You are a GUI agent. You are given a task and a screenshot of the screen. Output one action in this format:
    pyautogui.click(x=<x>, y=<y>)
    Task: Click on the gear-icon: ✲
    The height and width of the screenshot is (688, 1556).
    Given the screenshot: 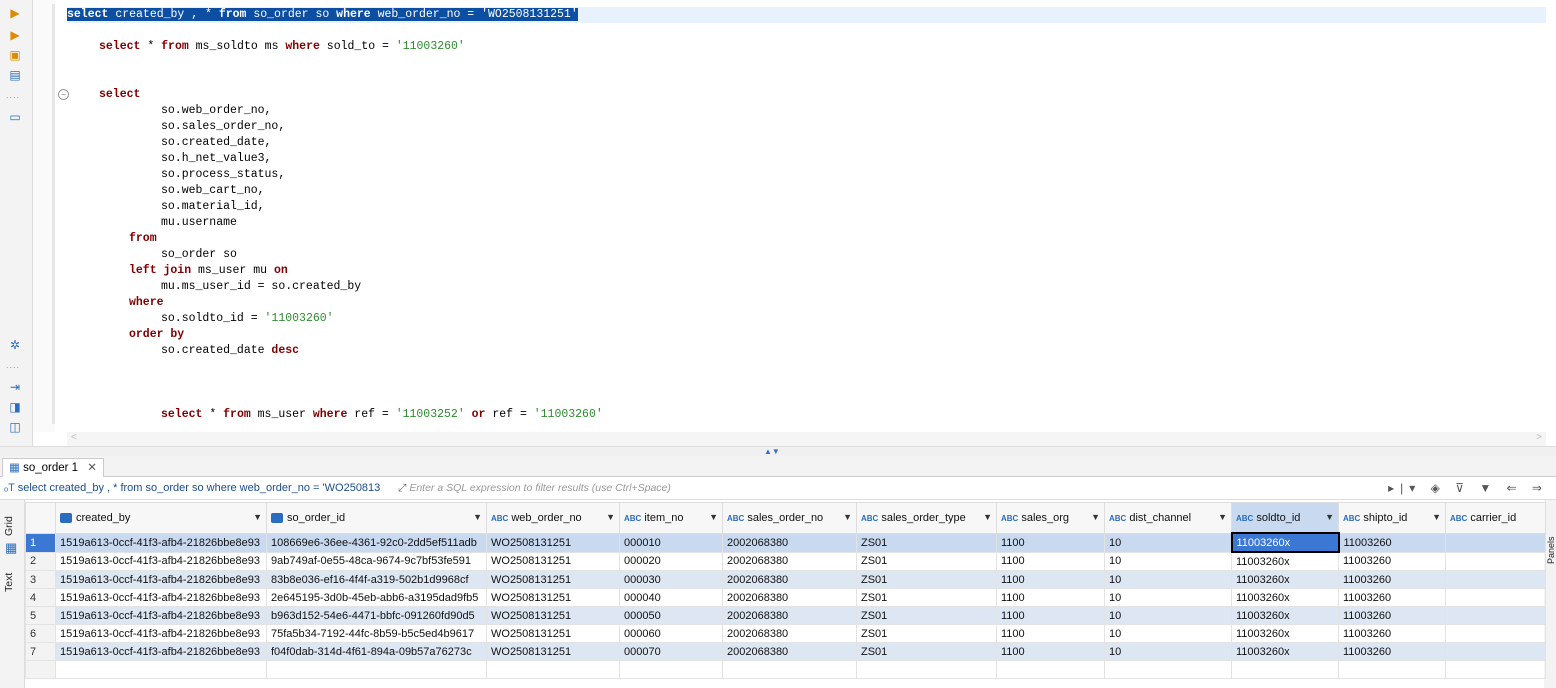 What is the action you would take?
    pyautogui.click(x=15, y=345)
    